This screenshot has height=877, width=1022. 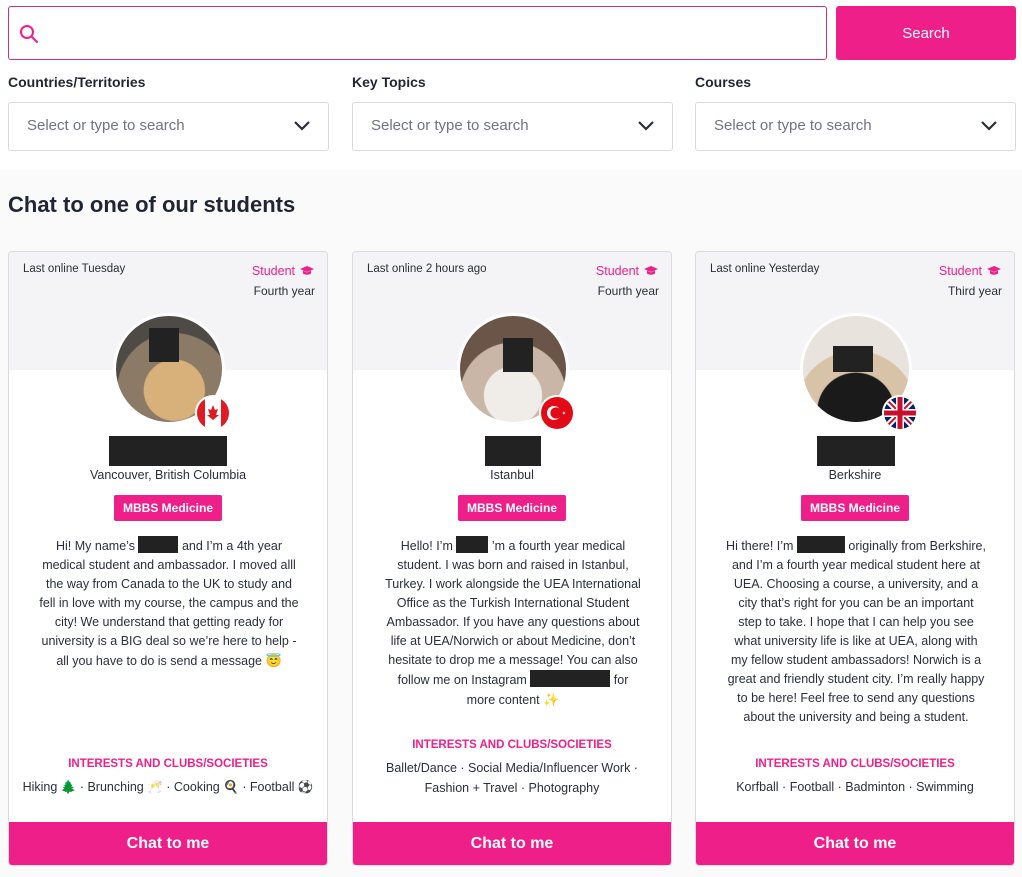 I want to click on search-icon, so click(x=29, y=34).